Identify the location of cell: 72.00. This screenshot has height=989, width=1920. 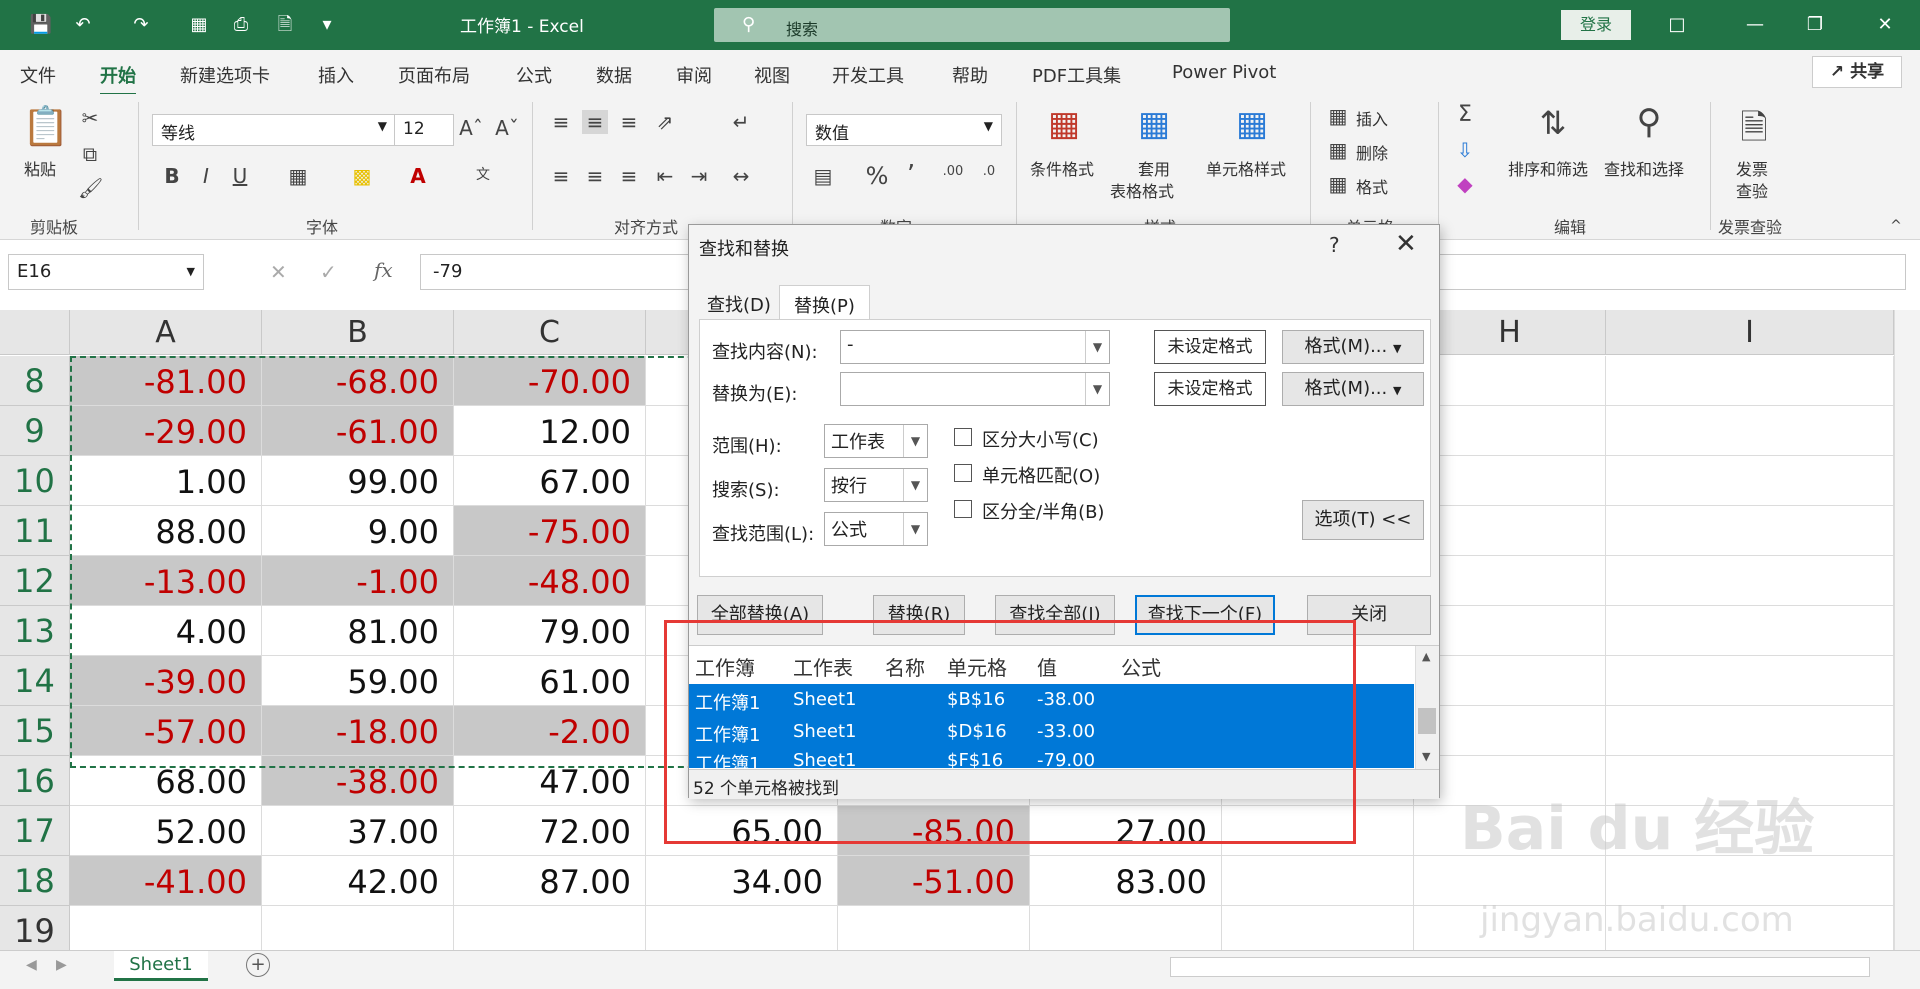
(550, 831).